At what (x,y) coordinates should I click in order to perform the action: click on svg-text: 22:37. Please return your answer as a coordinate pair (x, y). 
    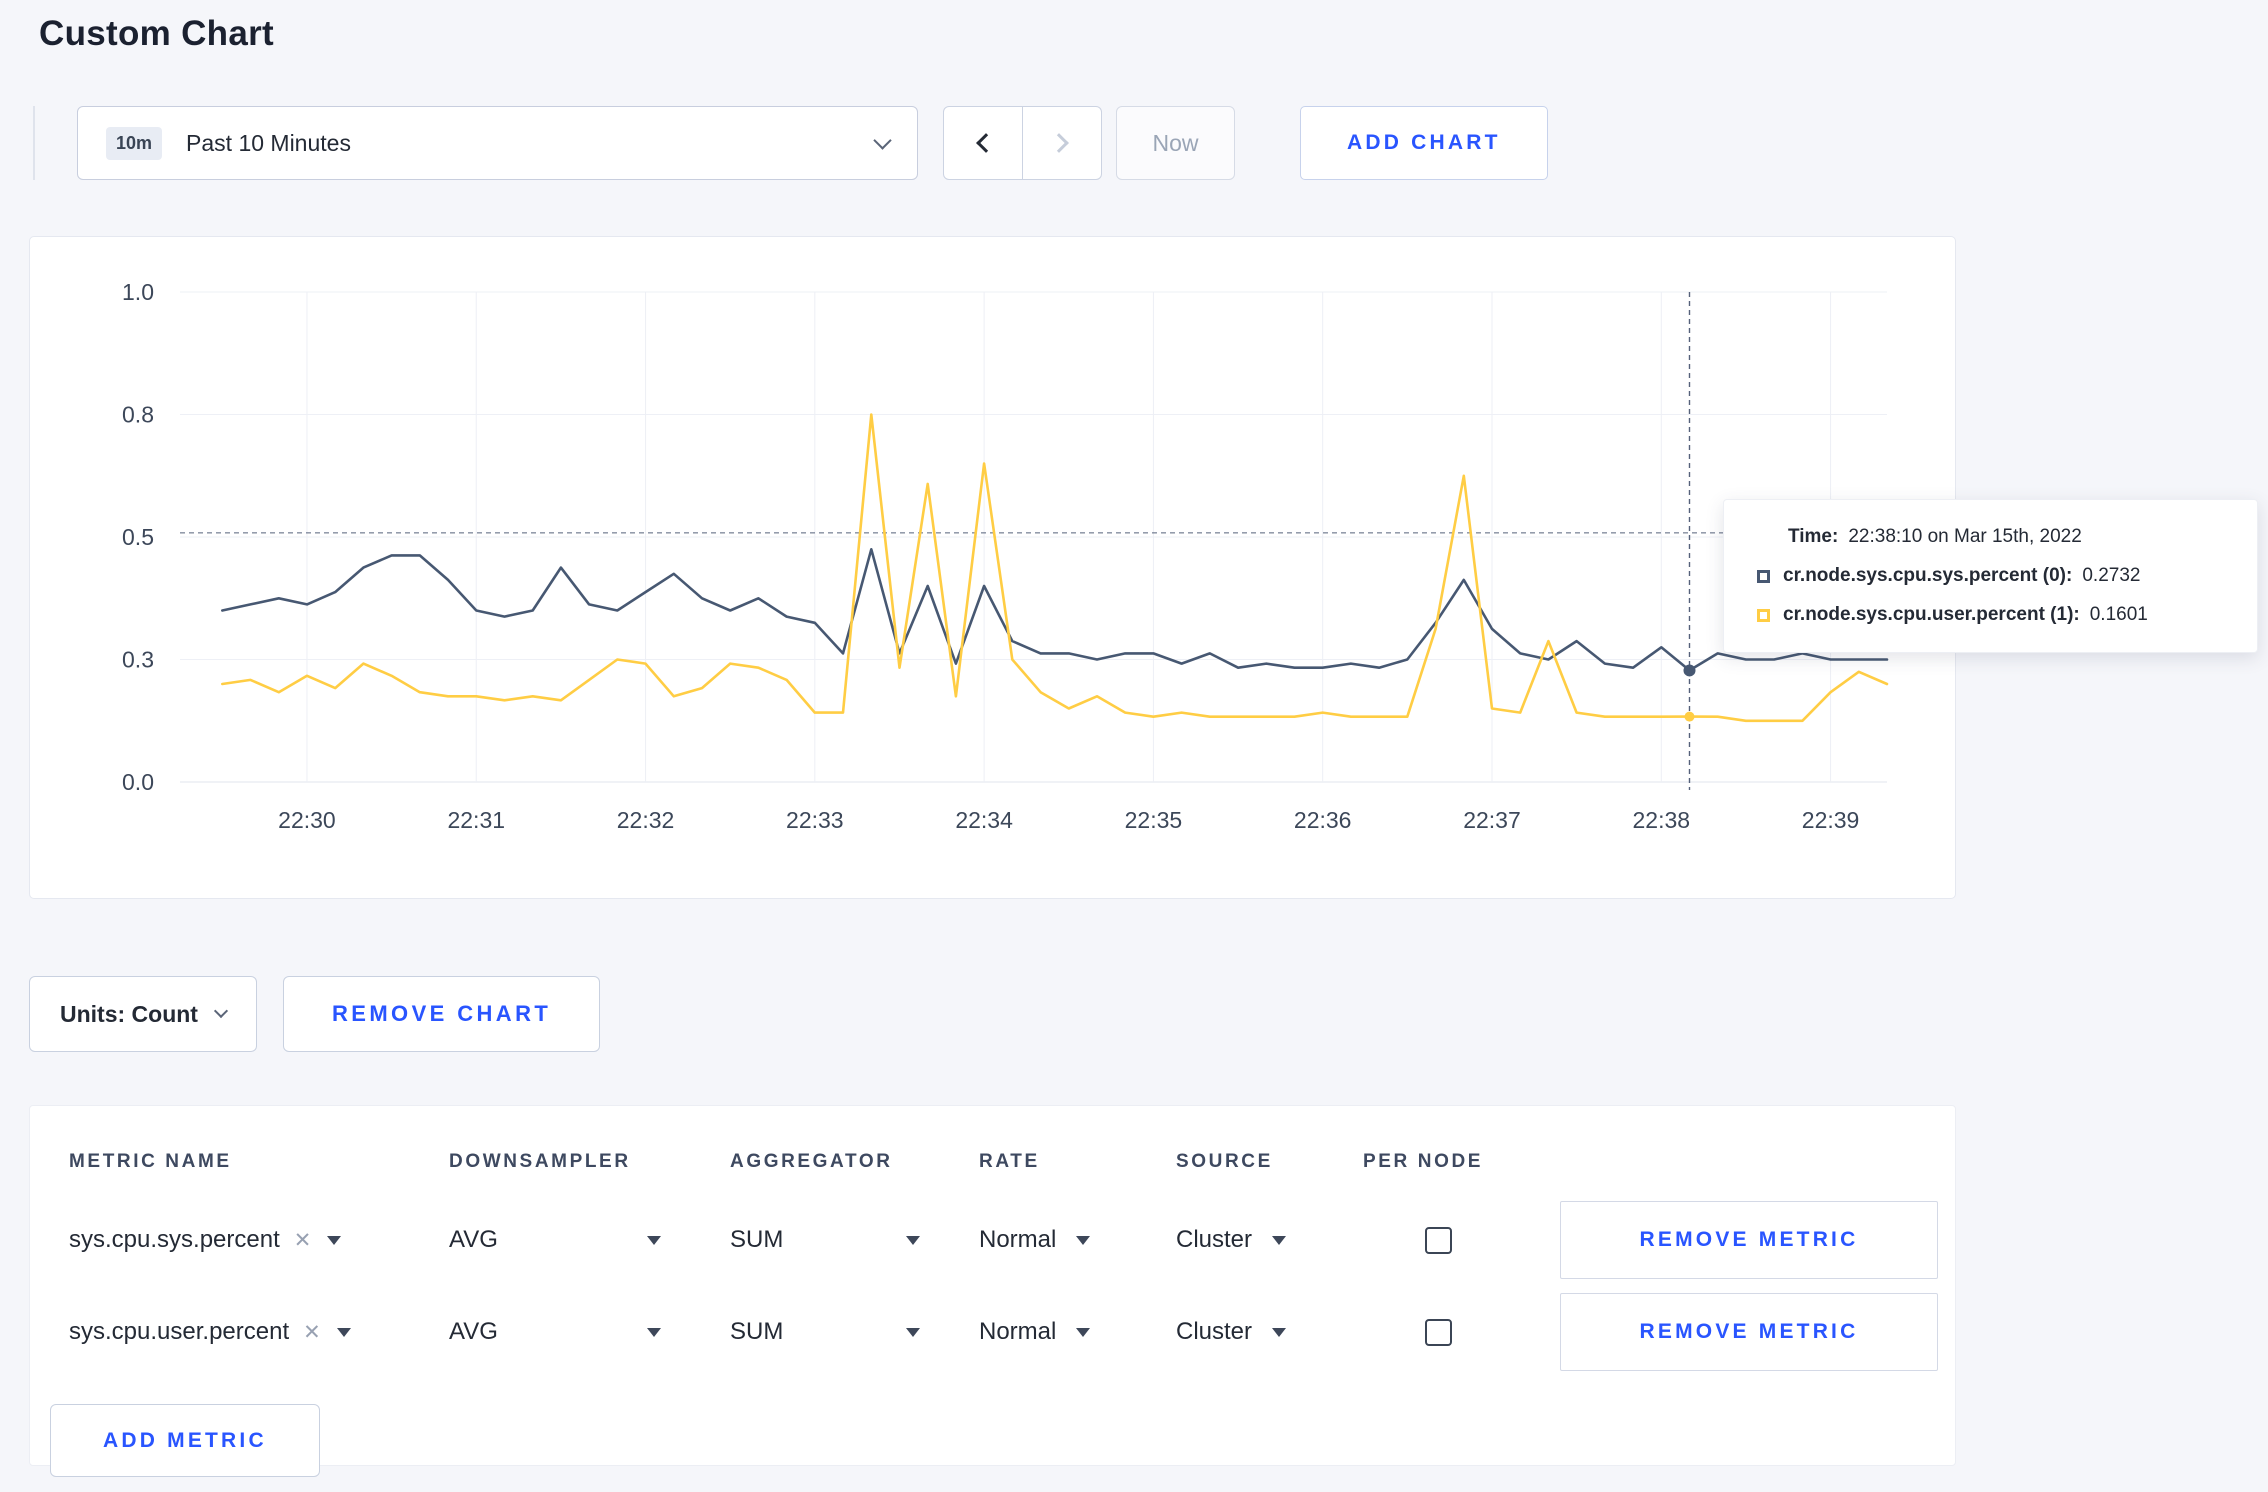
    Looking at the image, I should click on (1492, 820).